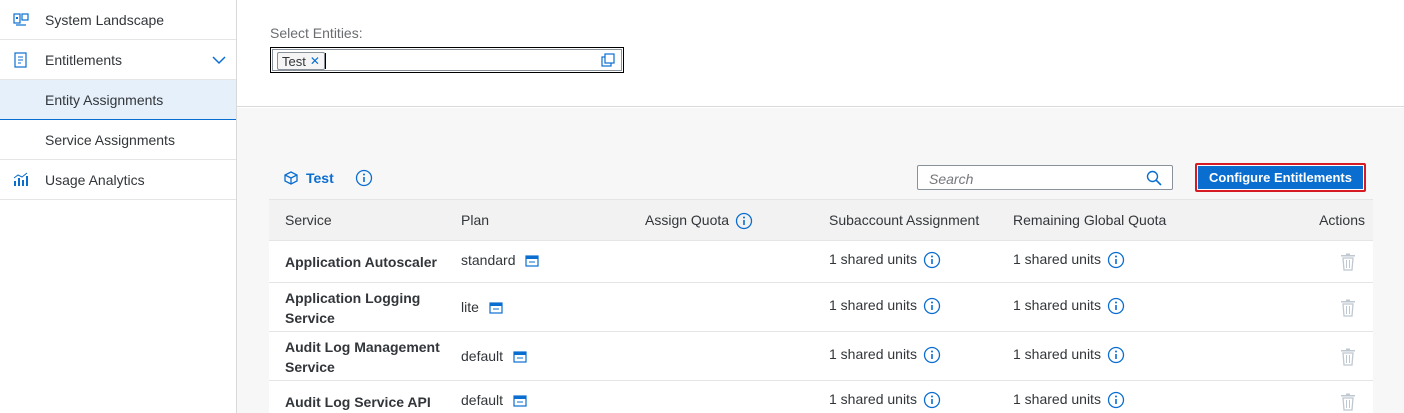  I want to click on entity-token-label: Test, so click(294, 61).